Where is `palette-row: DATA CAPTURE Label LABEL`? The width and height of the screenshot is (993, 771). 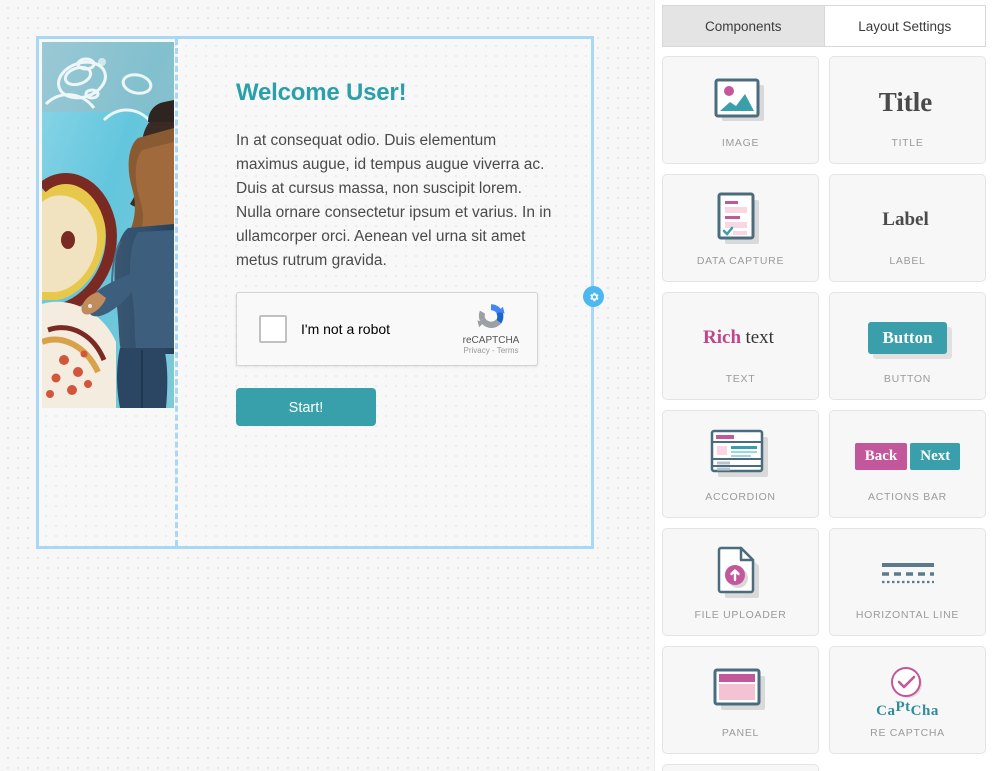 palette-row: DATA CAPTURE Label LABEL is located at coordinates (824, 228).